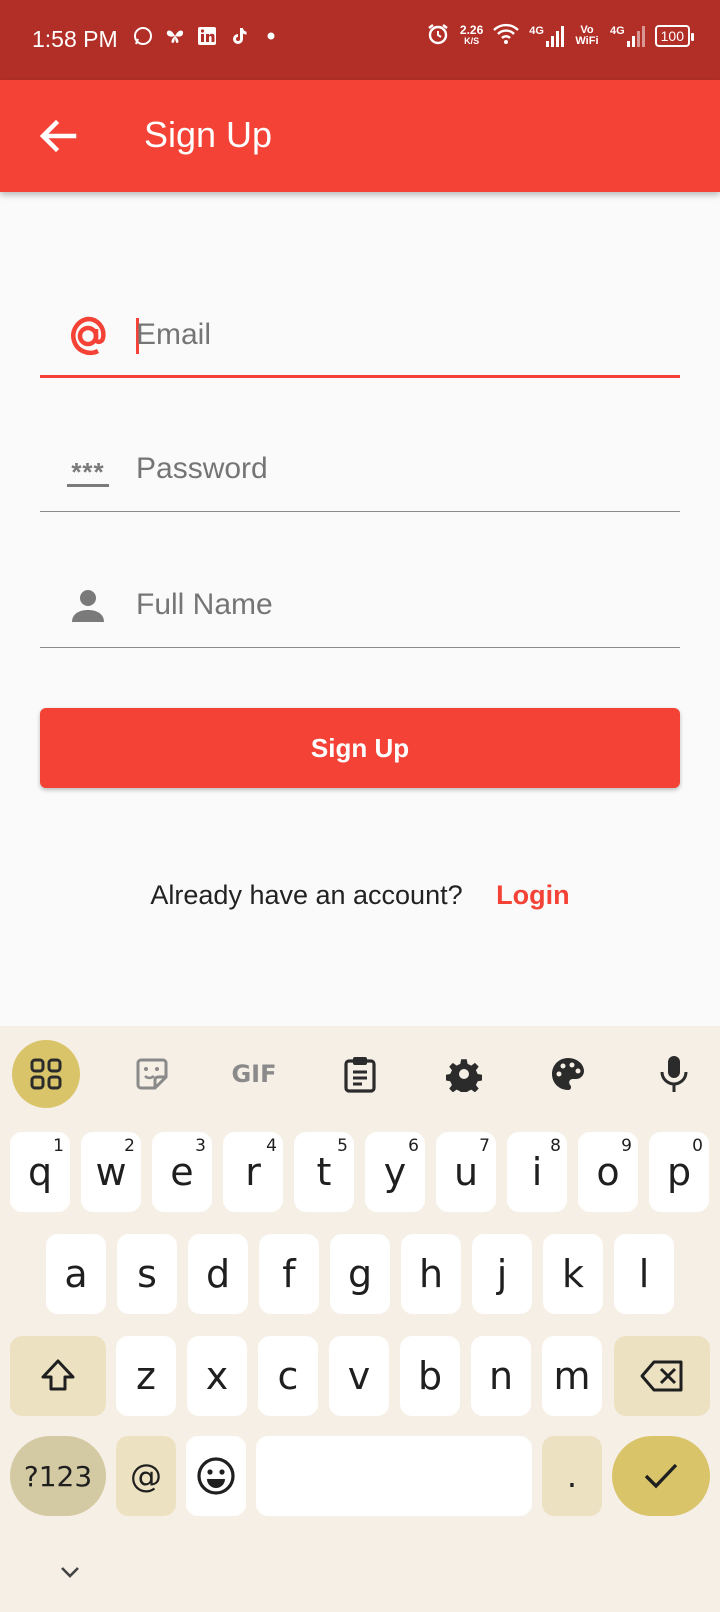 The width and height of the screenshot is (720, 1612). I want to click on key-hint: 6, so click(413, 1146).